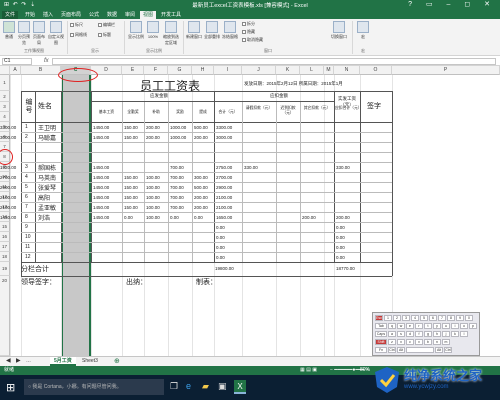 This screenshot has height=400, width=500. Describe the element at coordinates (224, 137) in the screenshot. I see `employee-value-cell: 3000.00` at that location.